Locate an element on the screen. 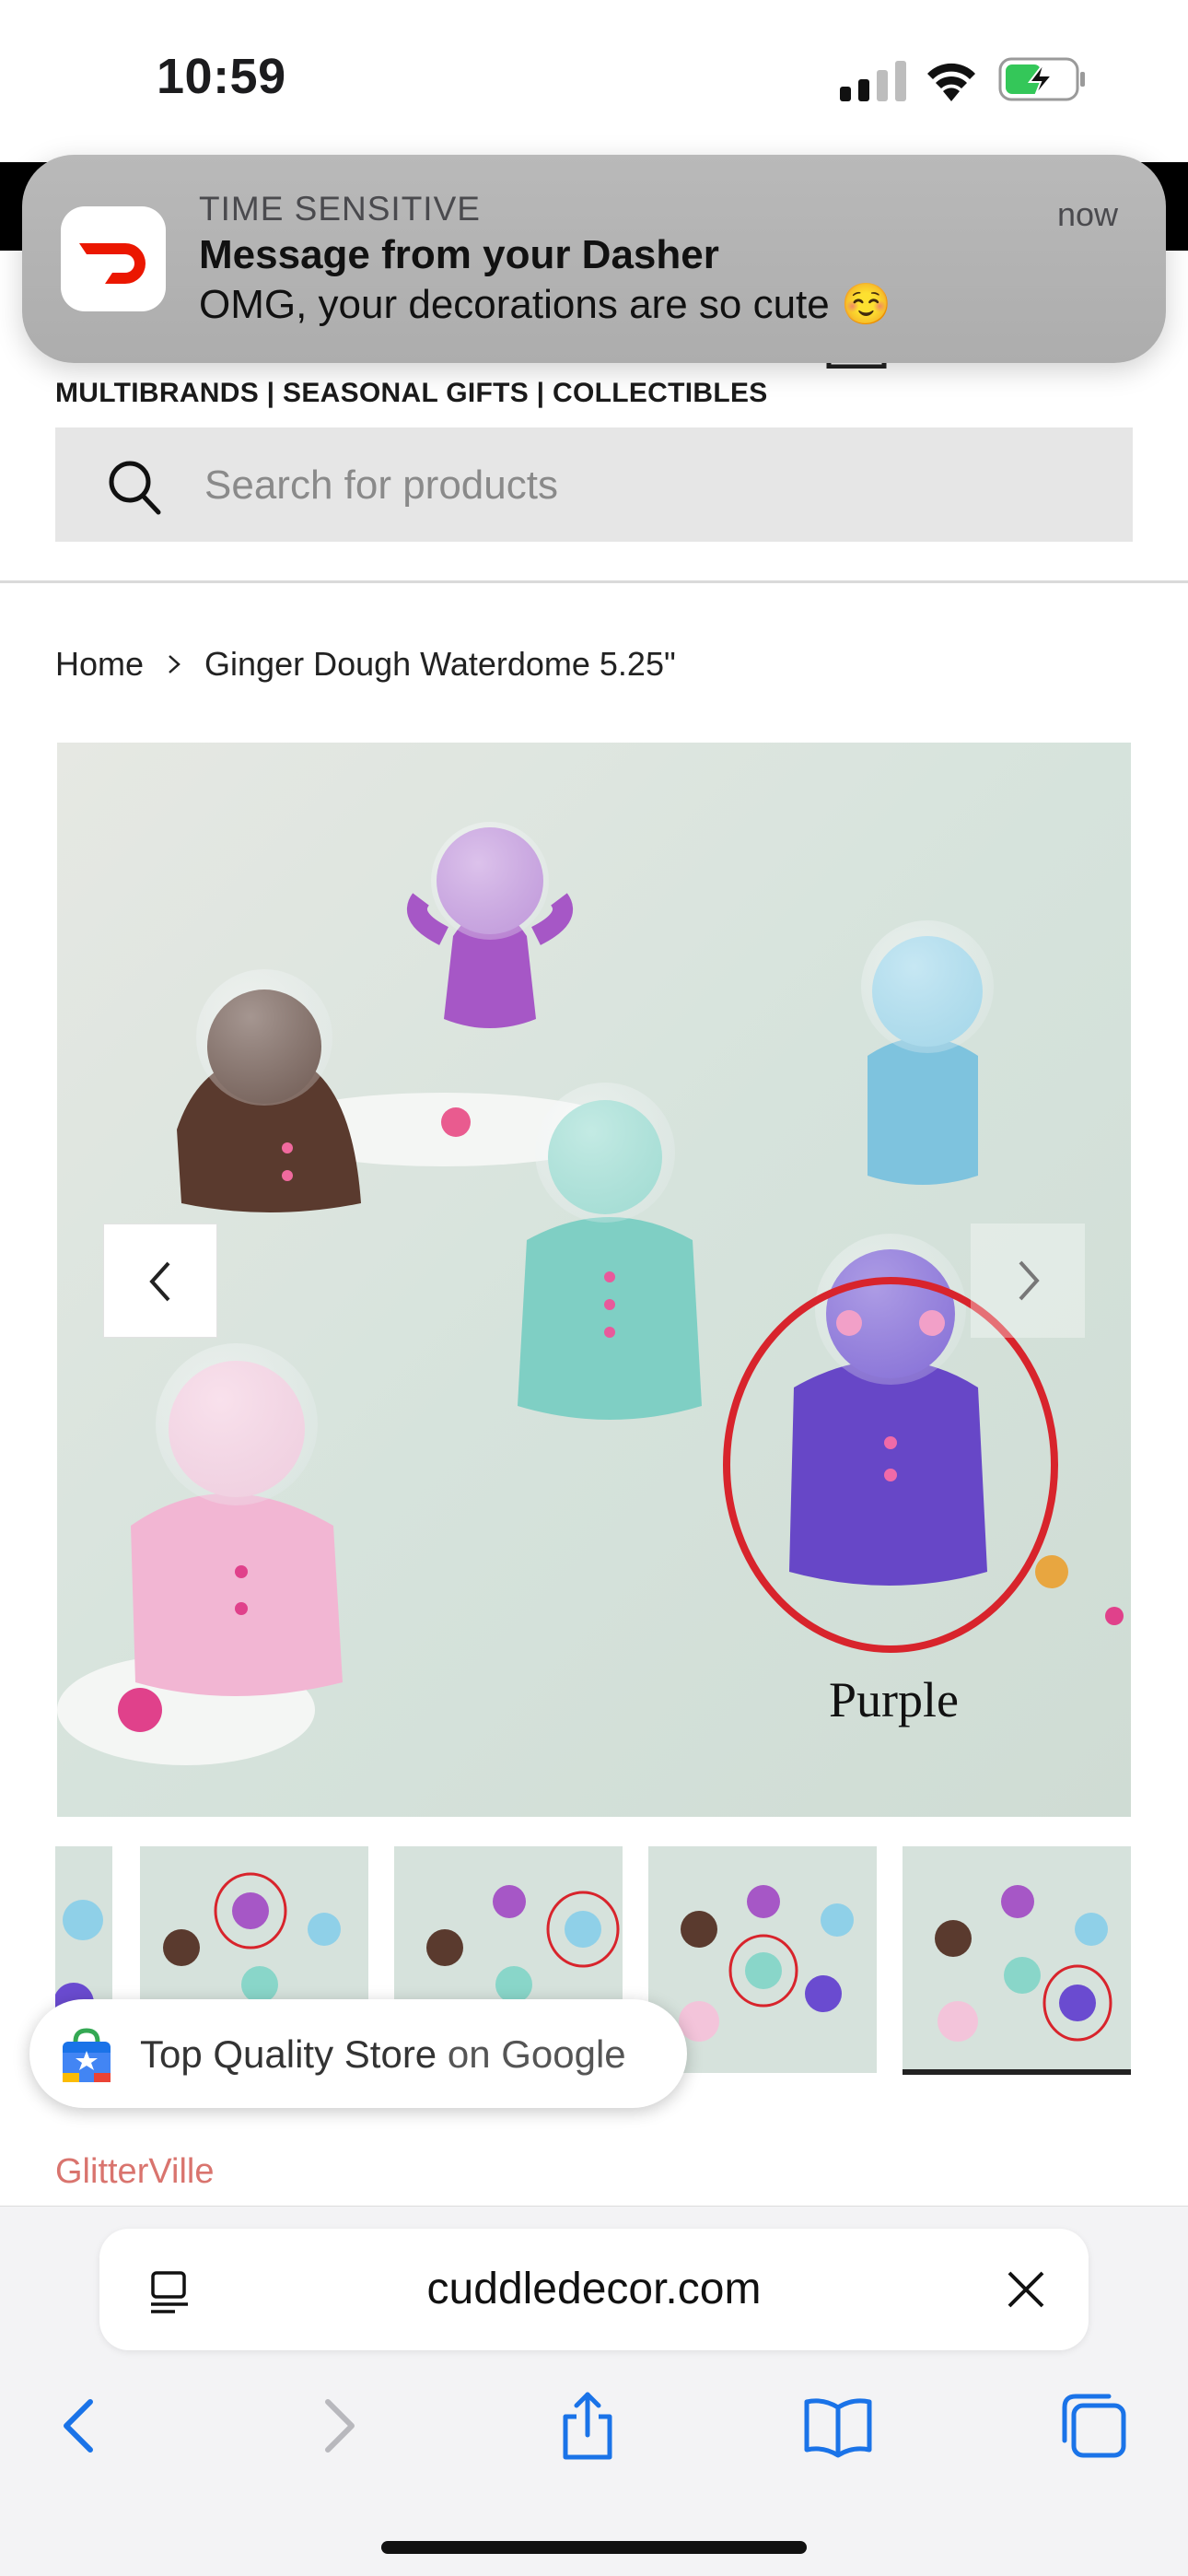  breadcrumb-current: Ginger Dough Waterdome 5.25" is located at coordinates (440, 664).